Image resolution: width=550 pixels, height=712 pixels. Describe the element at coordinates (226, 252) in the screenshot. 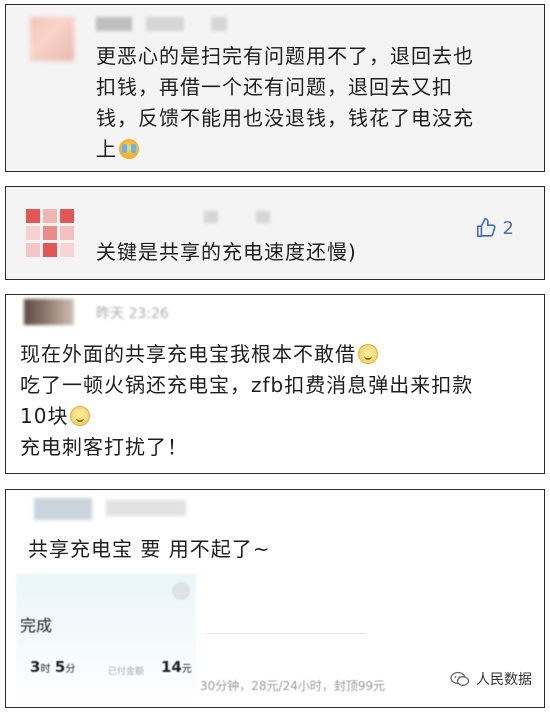

I see `comment-text: 关键是共享的充电速度还慢)` at that location.